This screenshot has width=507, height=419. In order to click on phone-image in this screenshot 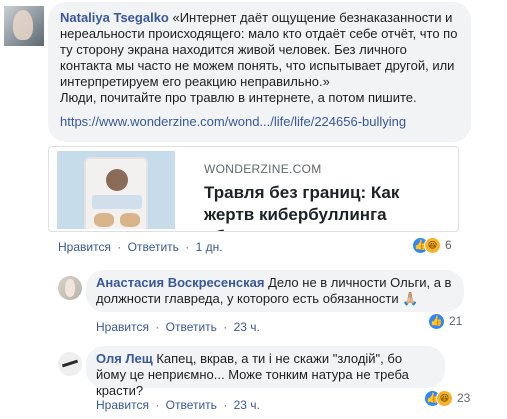, I will do `click(116, 193)`.